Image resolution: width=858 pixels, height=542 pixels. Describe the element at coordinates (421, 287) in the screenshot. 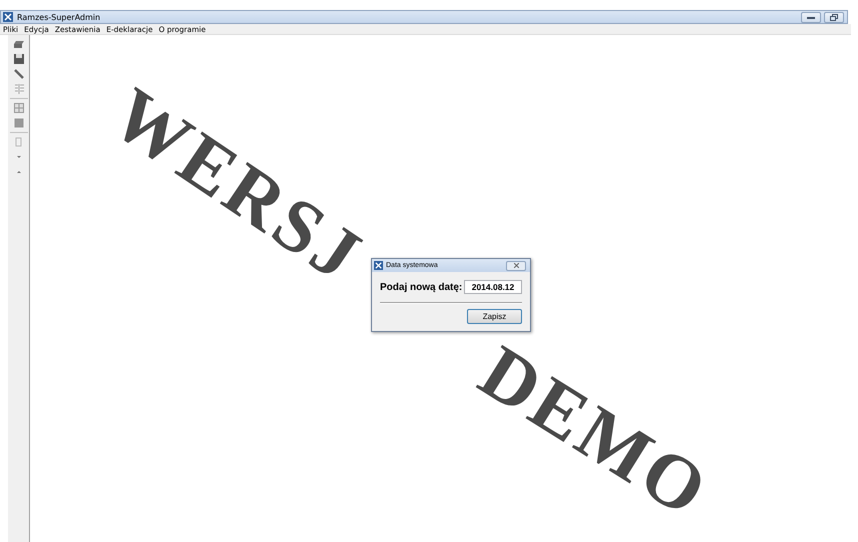

I see `date-label: Podaj nową datę:` at that location.